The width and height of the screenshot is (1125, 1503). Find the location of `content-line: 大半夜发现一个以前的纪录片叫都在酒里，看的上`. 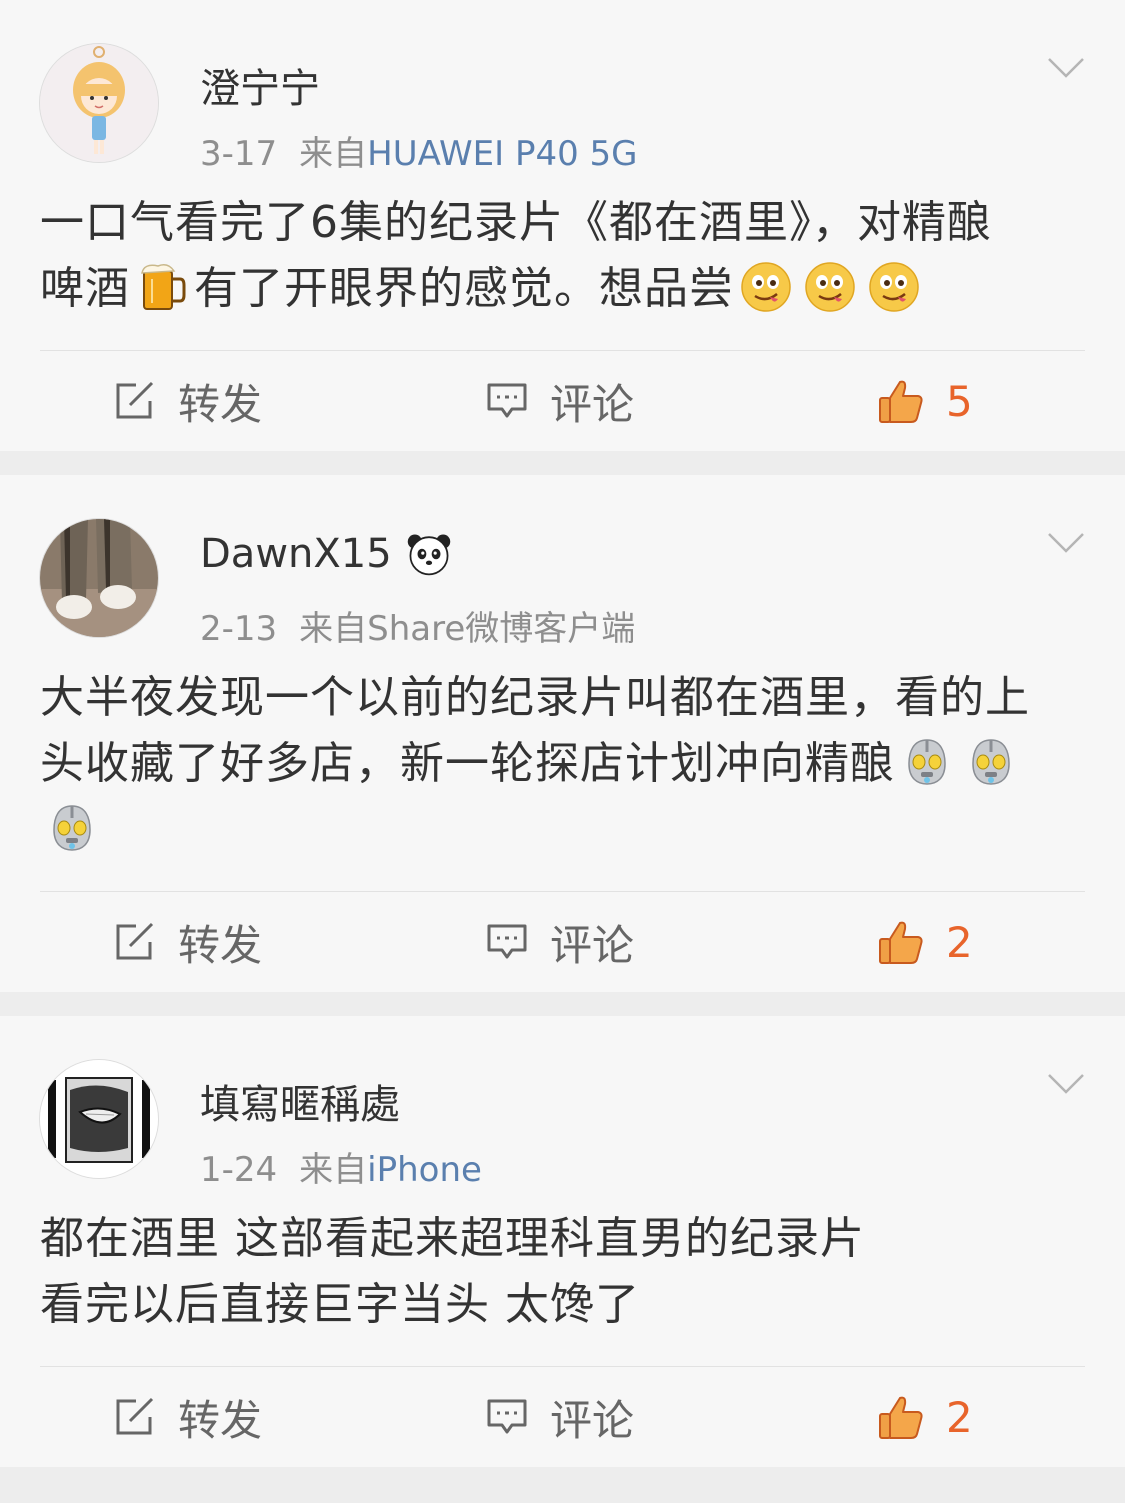

content-line: 大半夜发现一个以前的纪录片叫都在酒里，看的上 is located at coordinates (535, 697).